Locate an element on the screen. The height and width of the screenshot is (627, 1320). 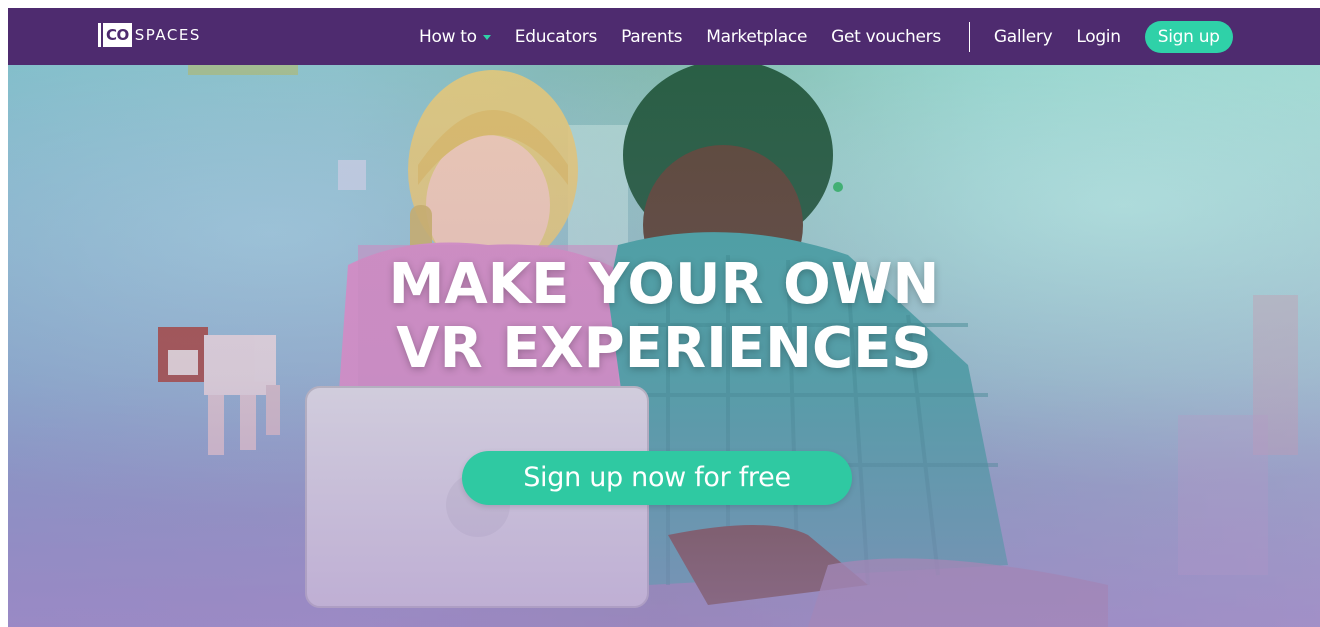
logo-mark: CO is located at coordinates (115, 35).